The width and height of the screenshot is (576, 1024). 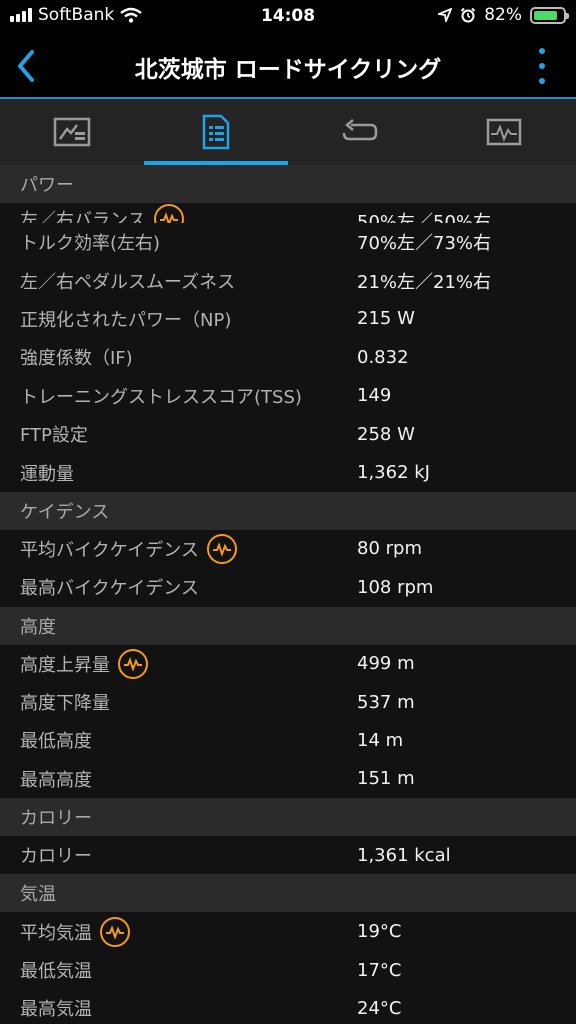 I want to click on stat-value: 499 m, so click(x=386, y=664).